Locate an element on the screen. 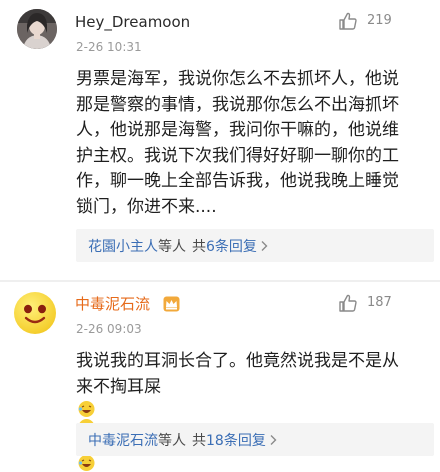  portrait-photo-icon is located at coordinates (37, 29).